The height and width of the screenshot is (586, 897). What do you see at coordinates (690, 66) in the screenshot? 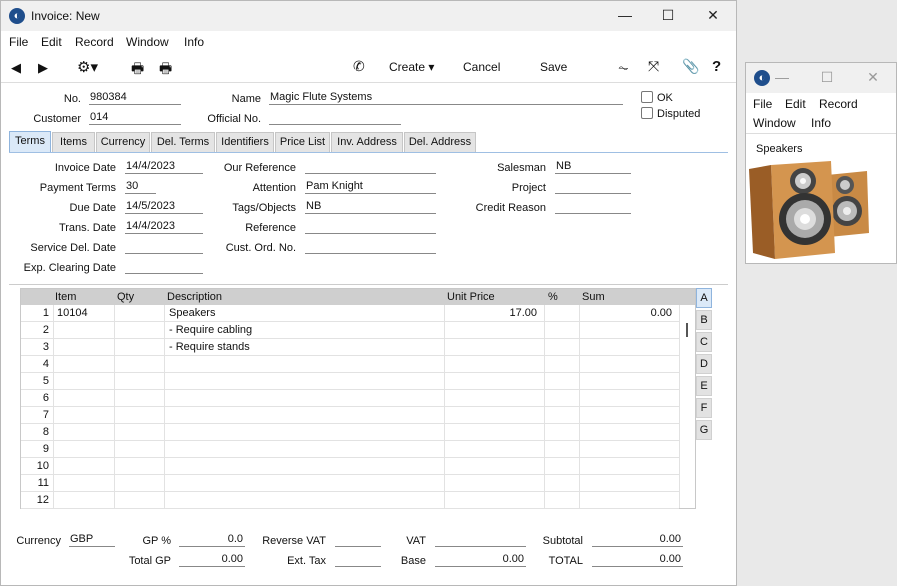
I see `attachment-icon: 📎` at bounding box center [690, 66].